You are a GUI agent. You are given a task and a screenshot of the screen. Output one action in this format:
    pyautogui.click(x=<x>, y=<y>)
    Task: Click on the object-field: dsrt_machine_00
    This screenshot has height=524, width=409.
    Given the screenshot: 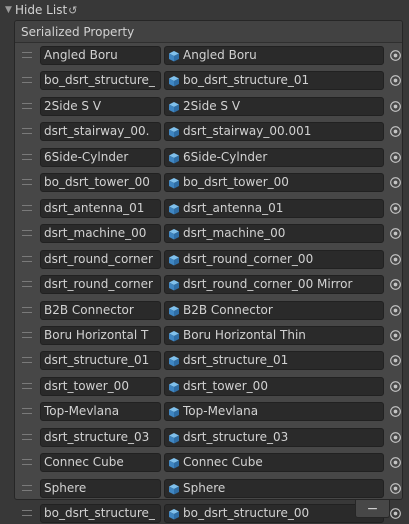 What is the action you would take?
    pyautogui.click(x=274, y=233)
    